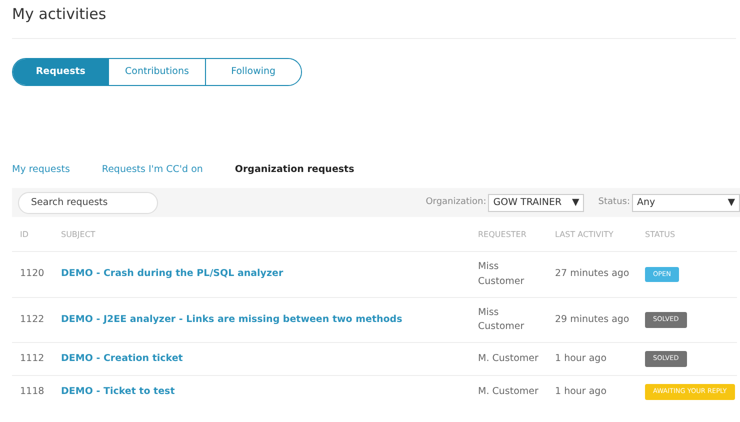 Image resolution: width=740 pixels, height=422 pixels. I want to click on column-header: REQUESTER, so click(502, 235).